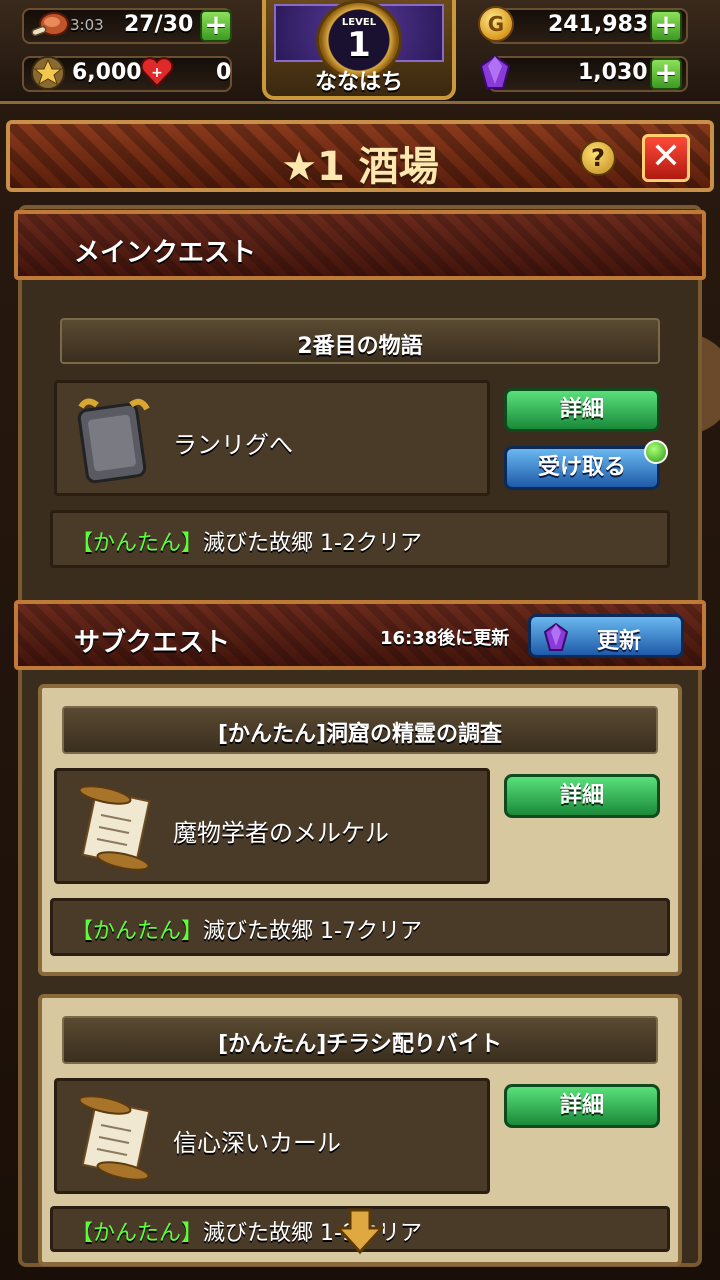 This screenshot has height=1280, width=720. Describe the element at coordinates (360, 734) in the screenshot. I see `sub-quest-title: [かんたん]洞窟の精霊の調査` at that location.